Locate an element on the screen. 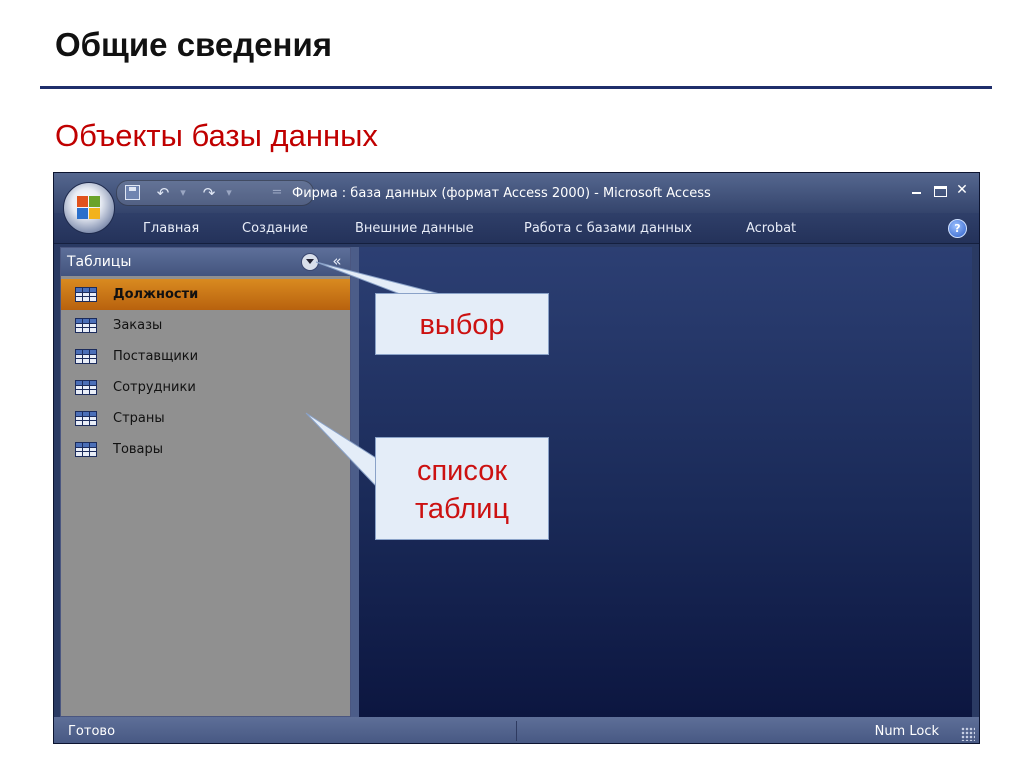  quick-access-toolbar: ↶ ▾ ↷ ▾ = is located at coordinates (215, 193).